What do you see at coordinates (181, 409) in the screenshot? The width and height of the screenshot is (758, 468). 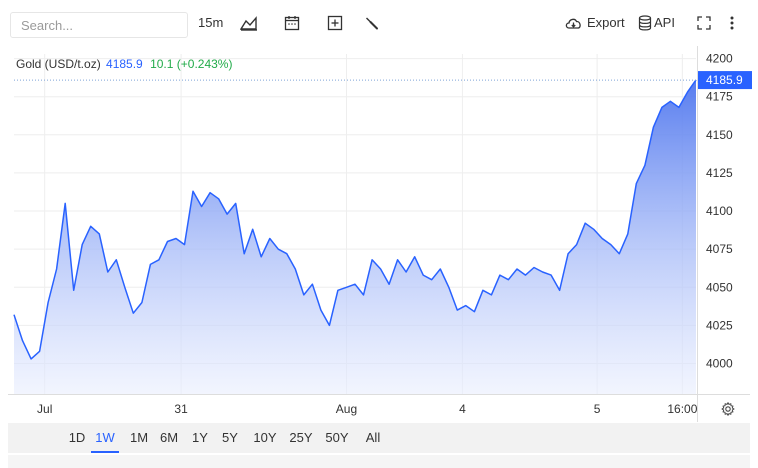 I see `x-tick-label: 31` at bounding box center [181, 409].